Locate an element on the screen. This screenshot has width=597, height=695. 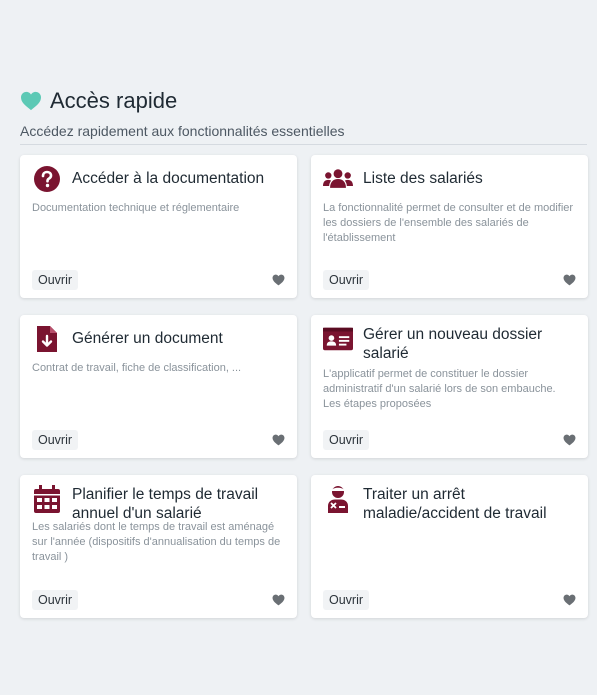
section-header: Accès rapide is located at coordinates (98, 101).